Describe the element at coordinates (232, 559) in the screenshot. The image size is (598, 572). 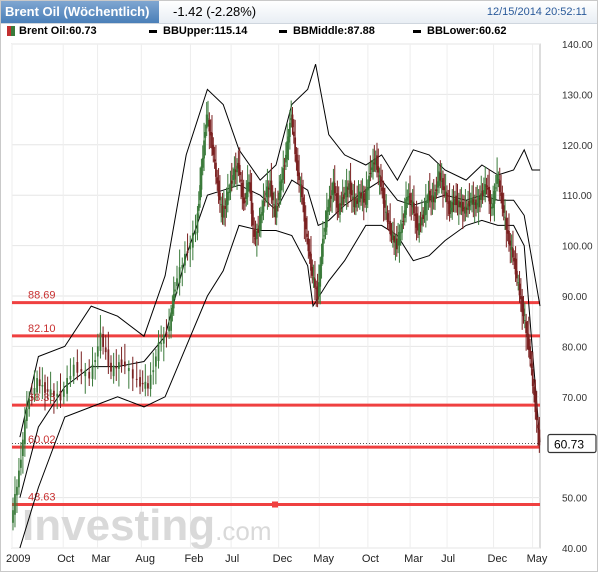
I see `x-tick-label: Jul` at that location.